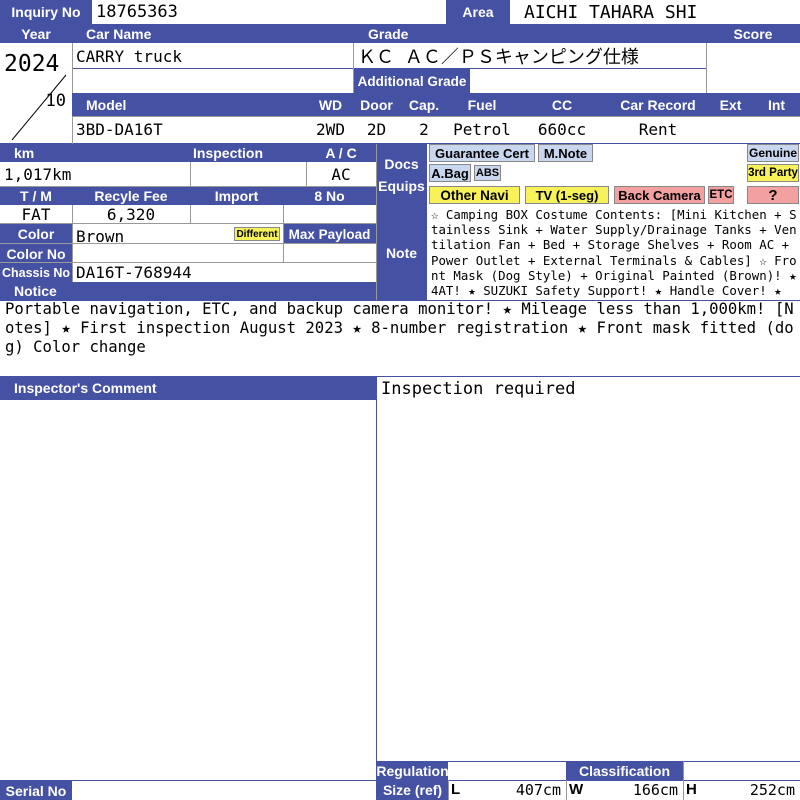 The height and width of the screenshot is (800, 800). I want to click on size-h: H 252cm, so click(741, 790).